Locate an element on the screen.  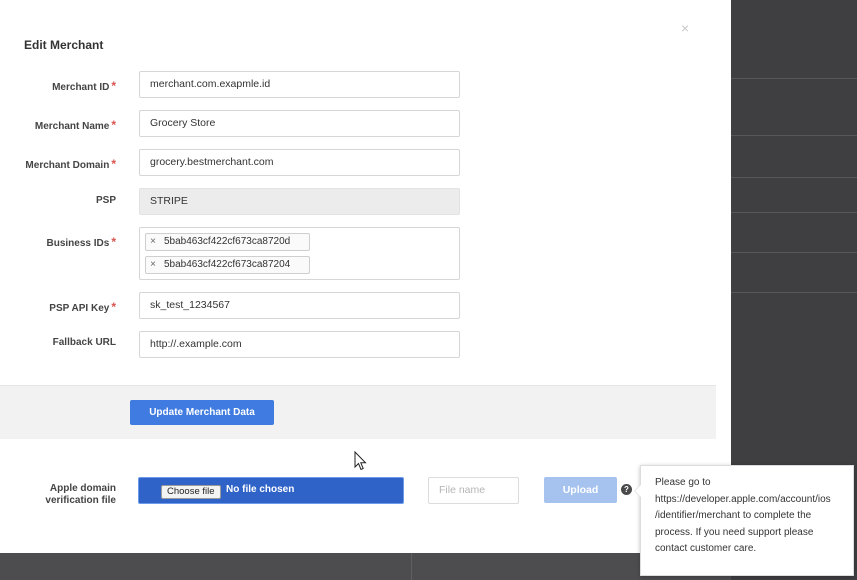
merchant-id-input: merchant.com.exapmle.id is located at coordinates (299, 84).